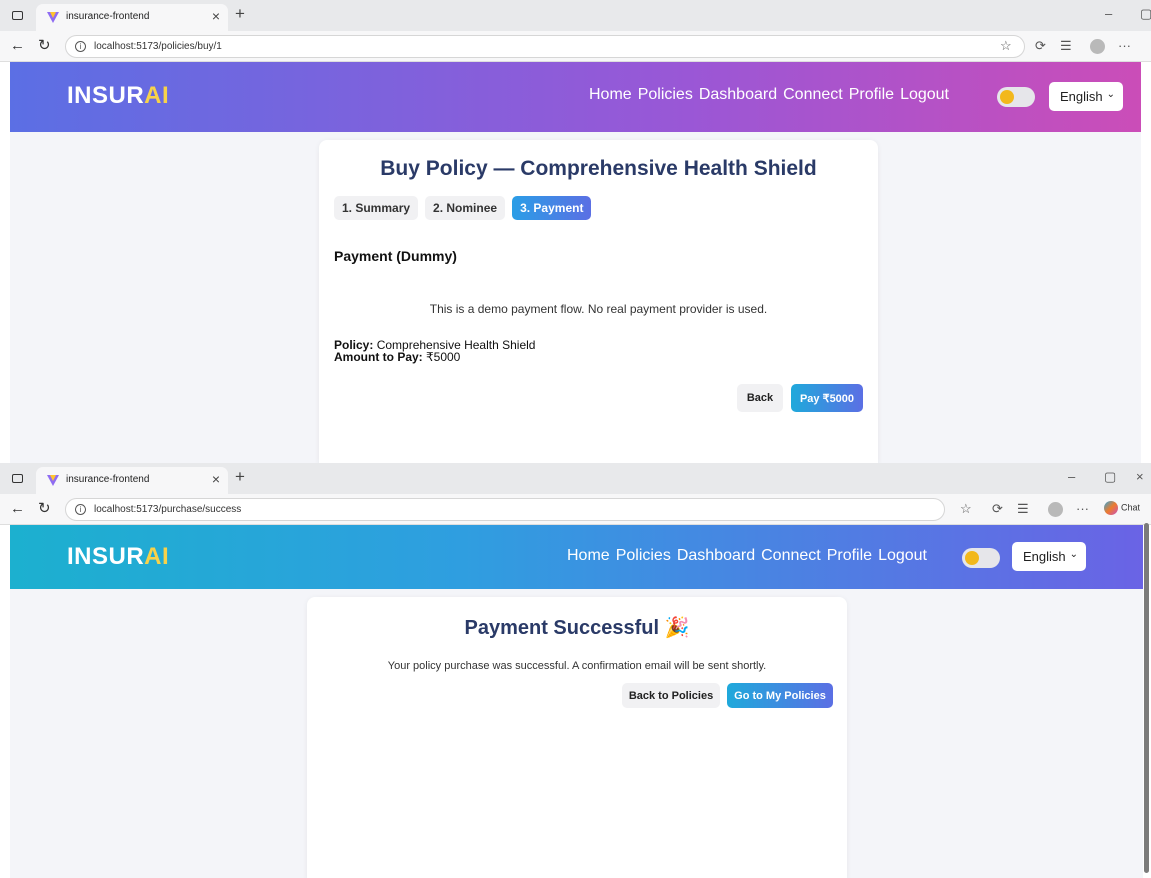 The height and width of the screenshot is (878, 1151). Describe the element at coordinates (443, 357) in the screenshot. I see `amount-value: ₹5000` at that location.